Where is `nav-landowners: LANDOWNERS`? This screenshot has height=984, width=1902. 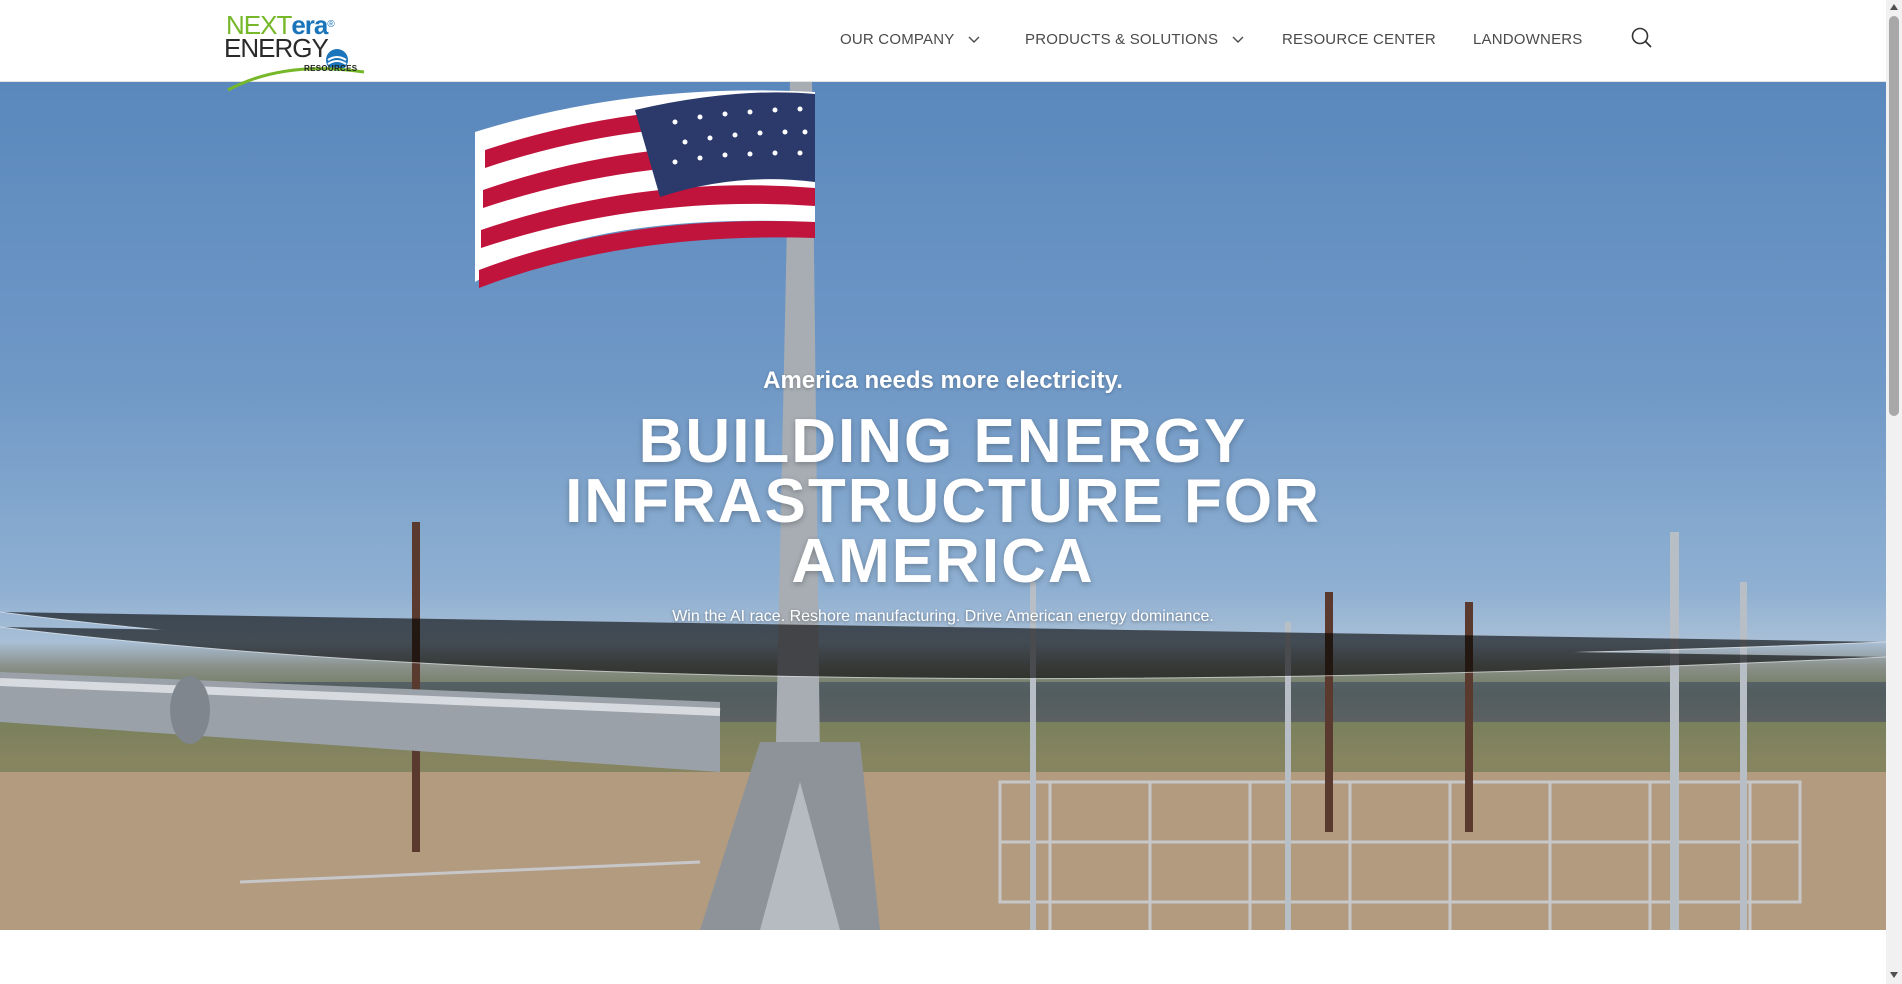
nav-landowners: LANDOWNERS is located at coordinates (1528, 39).